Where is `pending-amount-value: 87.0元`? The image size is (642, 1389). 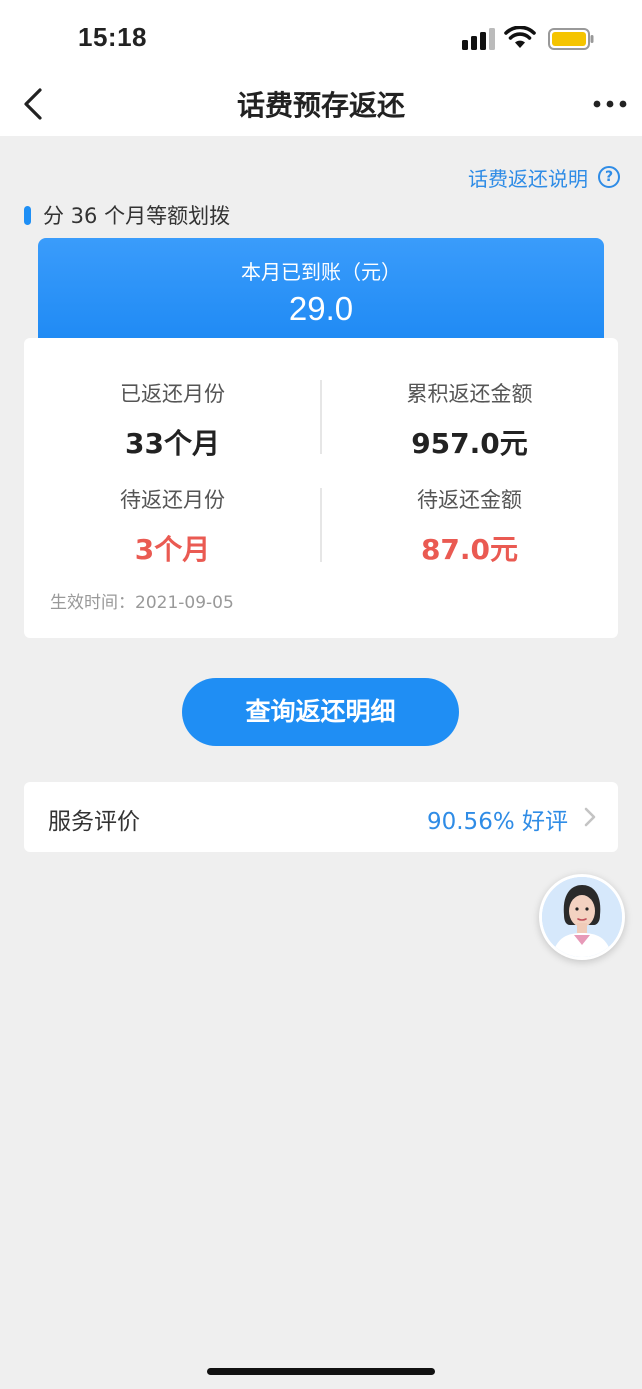
pending-amount-value: 87.0元 is located at coordinates (469, 549).